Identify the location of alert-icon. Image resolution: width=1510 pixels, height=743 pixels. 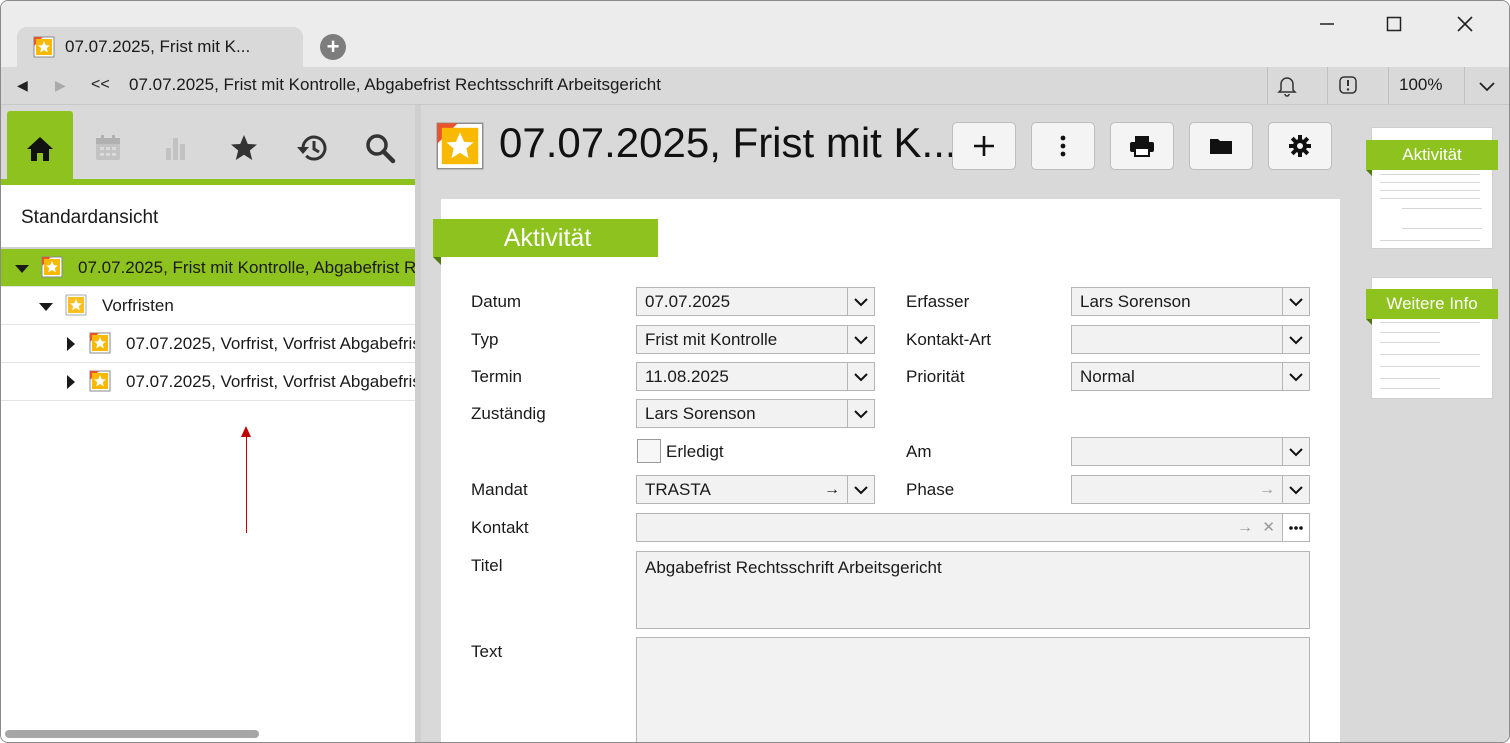
(1348, 87).